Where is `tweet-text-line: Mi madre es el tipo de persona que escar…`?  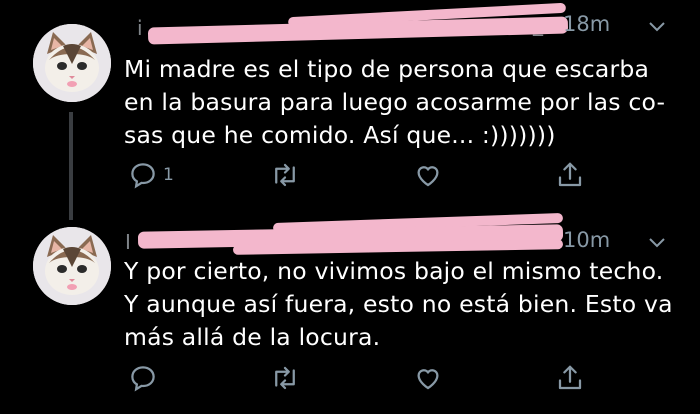 tweet-text-line: Mi madre es el tipo de persona que escar… is located at coordinates (387, 69).